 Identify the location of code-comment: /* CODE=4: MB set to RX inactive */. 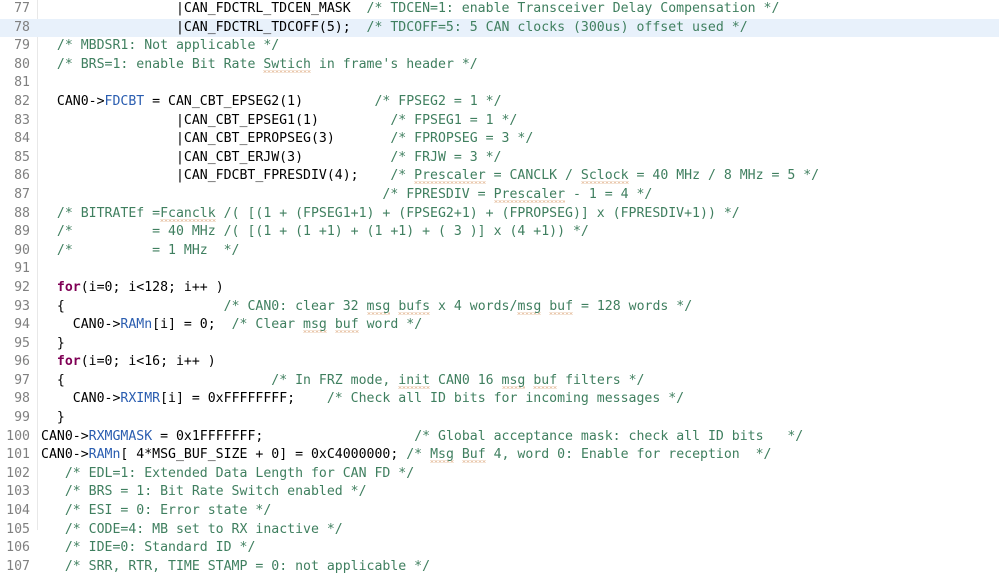
(203, 529).